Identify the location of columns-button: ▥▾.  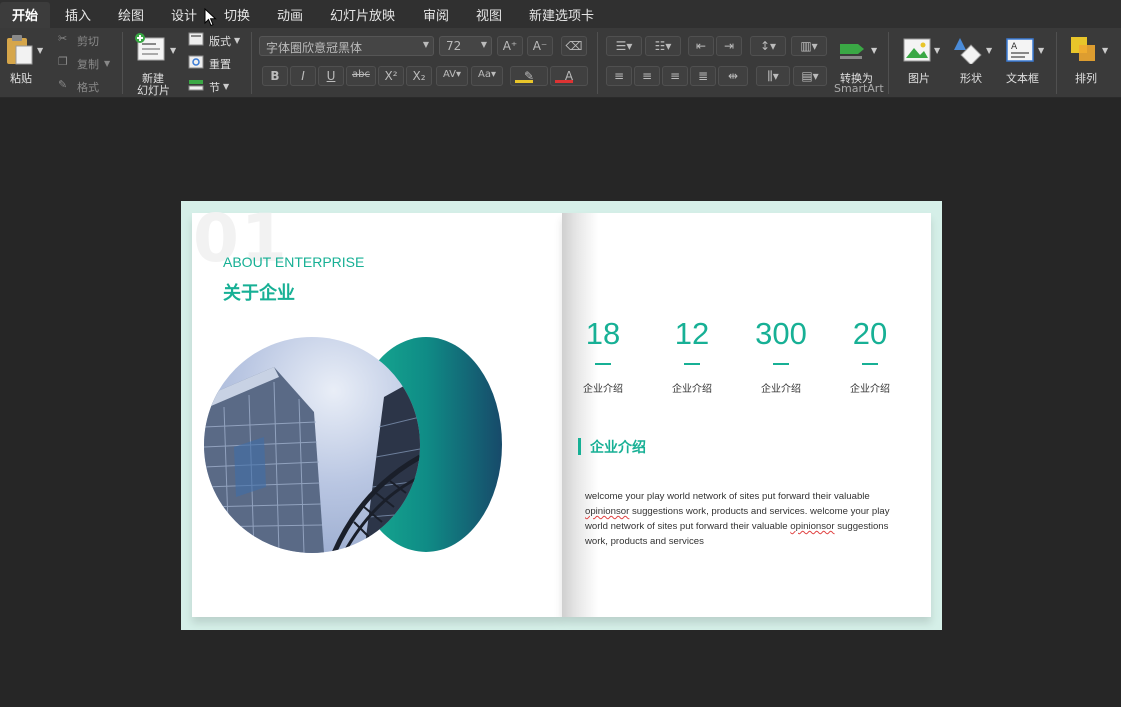
(809, 46).